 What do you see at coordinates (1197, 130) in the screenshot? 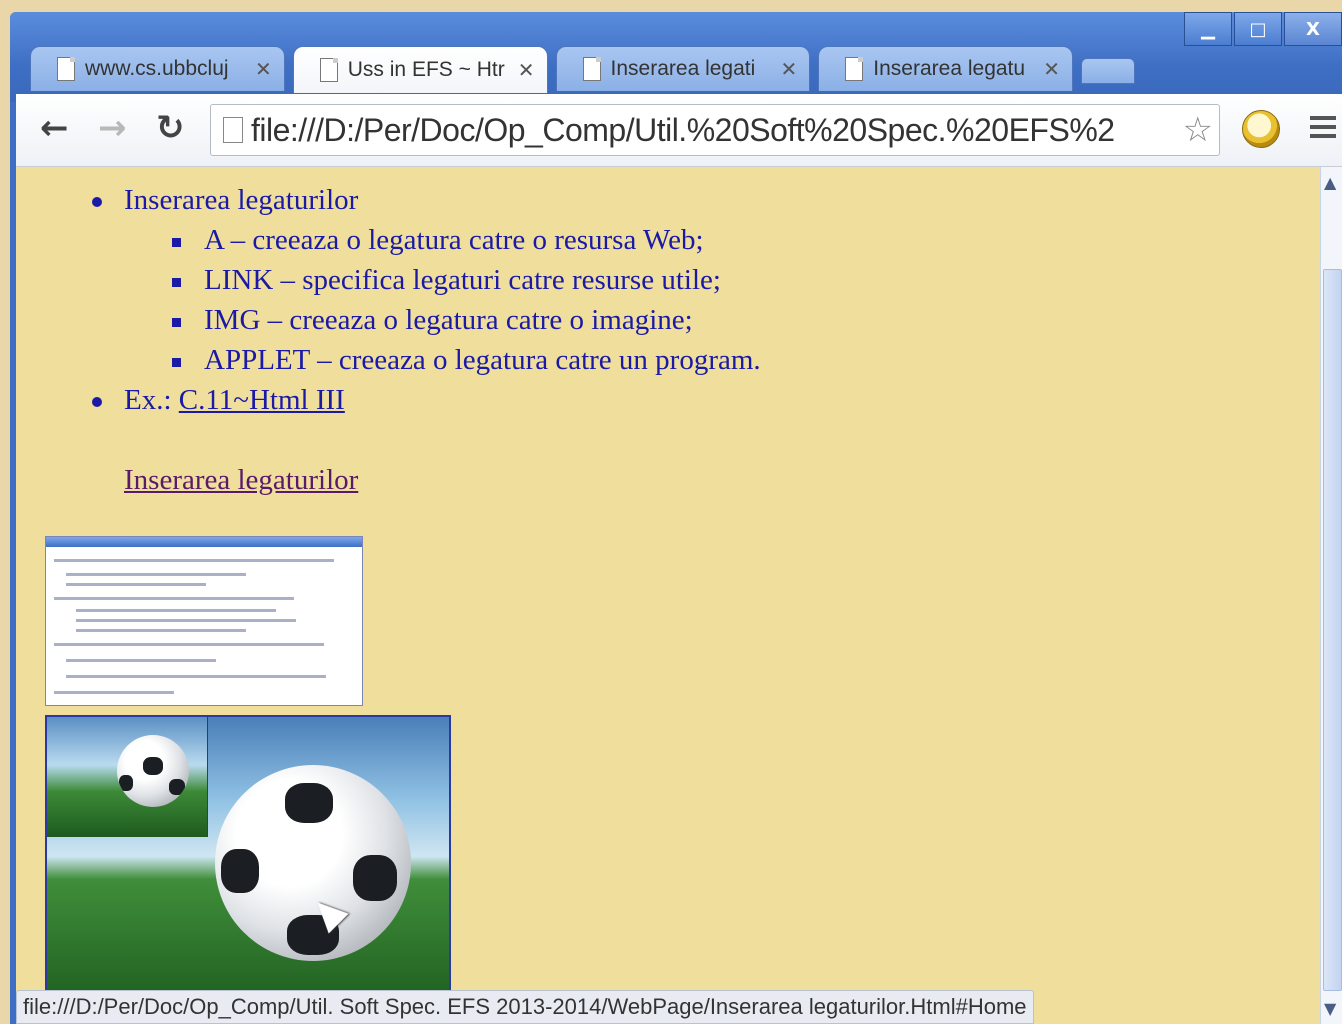
I see `star-icon: ☆` at bounding box center [1197, 130].